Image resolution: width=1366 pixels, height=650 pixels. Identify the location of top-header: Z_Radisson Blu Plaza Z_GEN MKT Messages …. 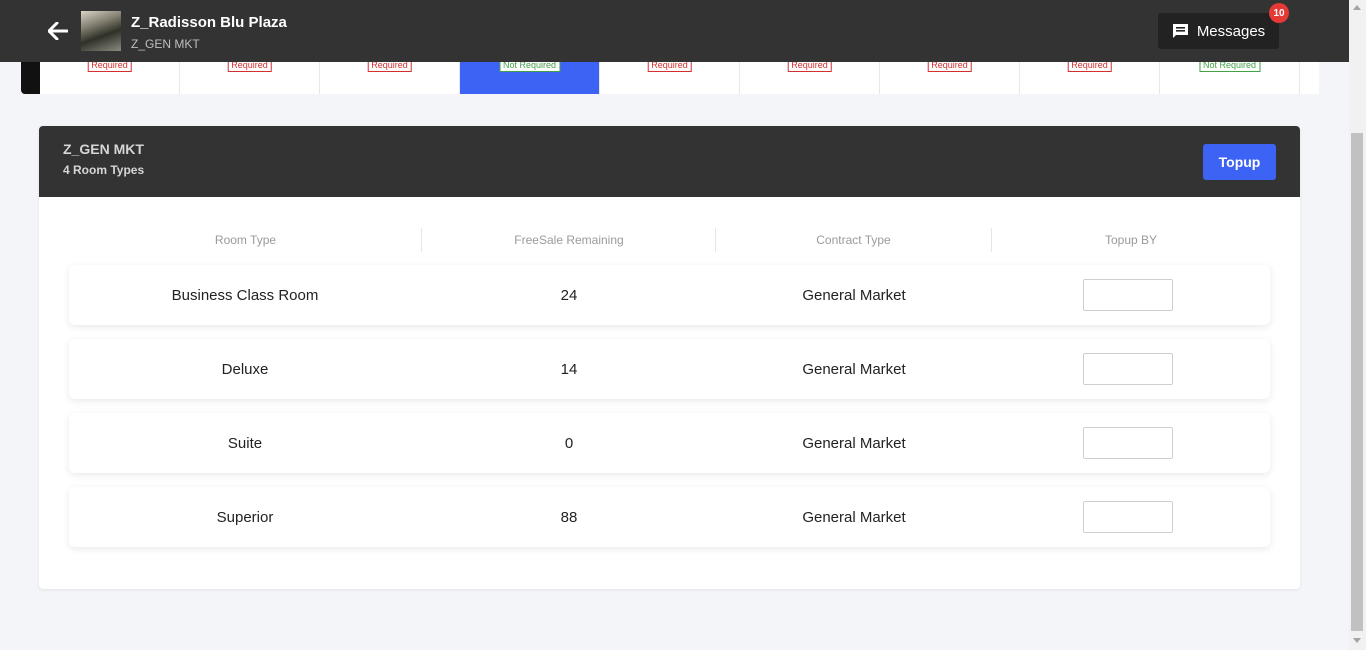
(674, 31).